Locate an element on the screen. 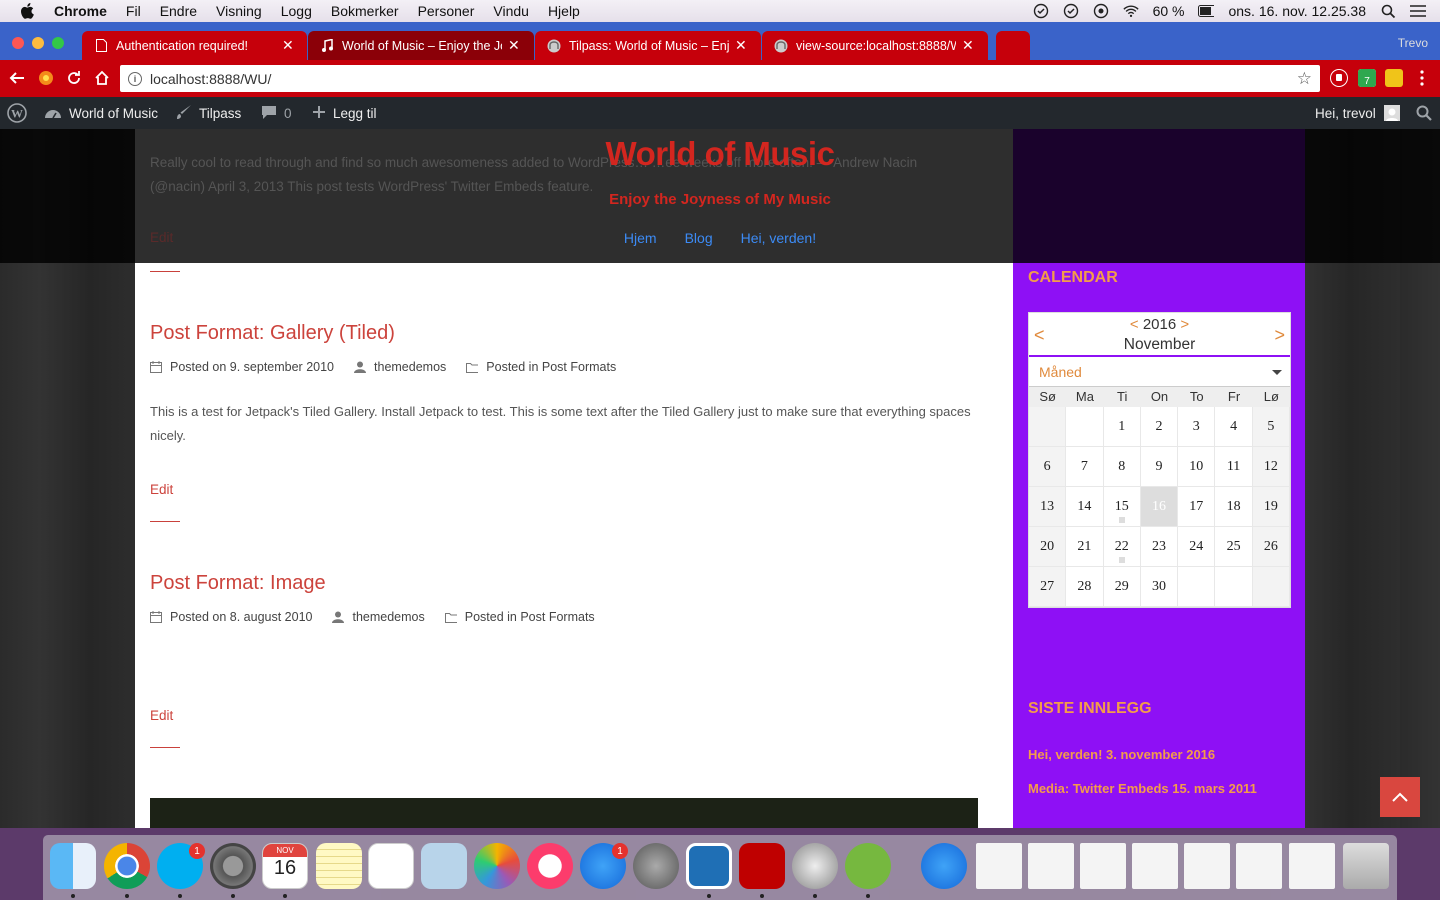 Image resolution: width=1440 pixels, height=900 pixels. calendar-day: 6 is located at coordinates (1048, 467).